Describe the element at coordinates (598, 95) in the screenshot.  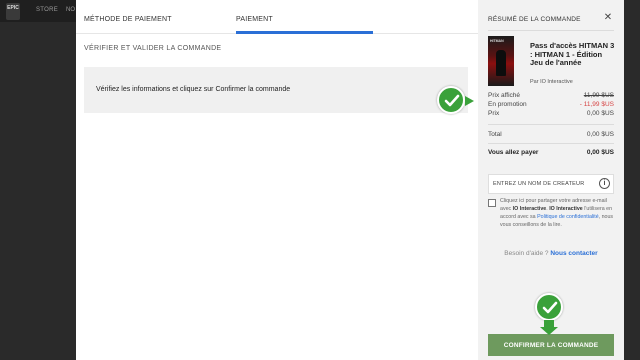
I see `list-price-value: 11,99 $US` at that location.